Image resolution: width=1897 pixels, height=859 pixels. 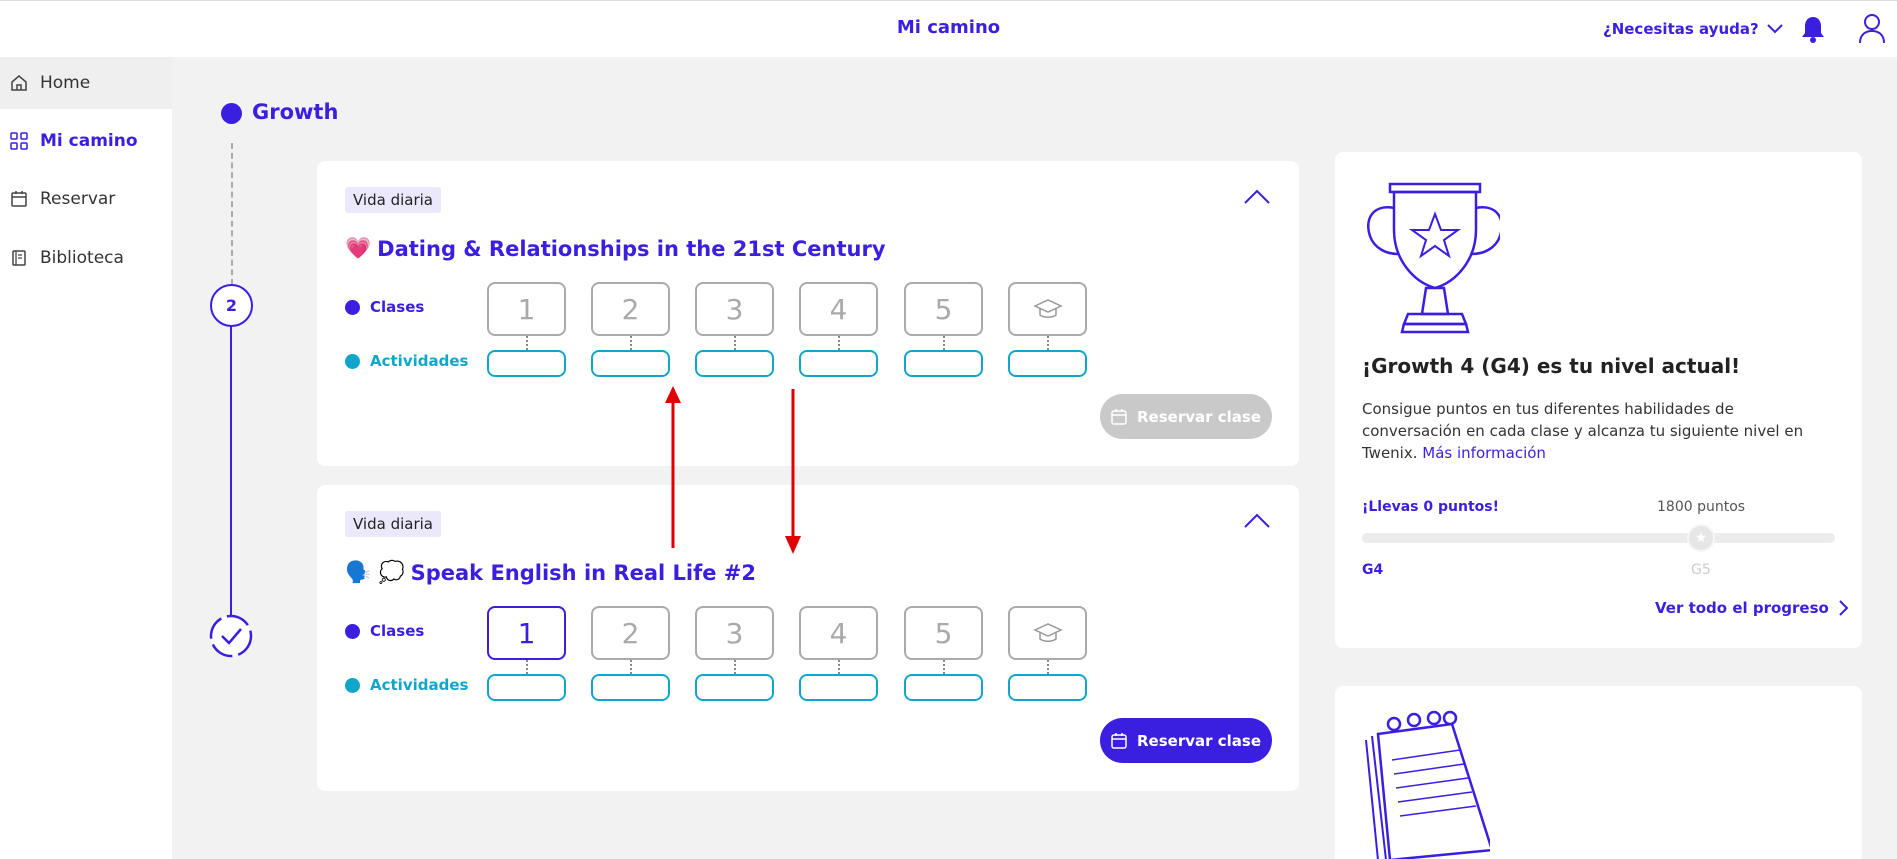 What do you see at coordinates (89, 141) in the screenshot?
I see `sidebar-item-label: Mi camino` at bounding box center [89, 141].